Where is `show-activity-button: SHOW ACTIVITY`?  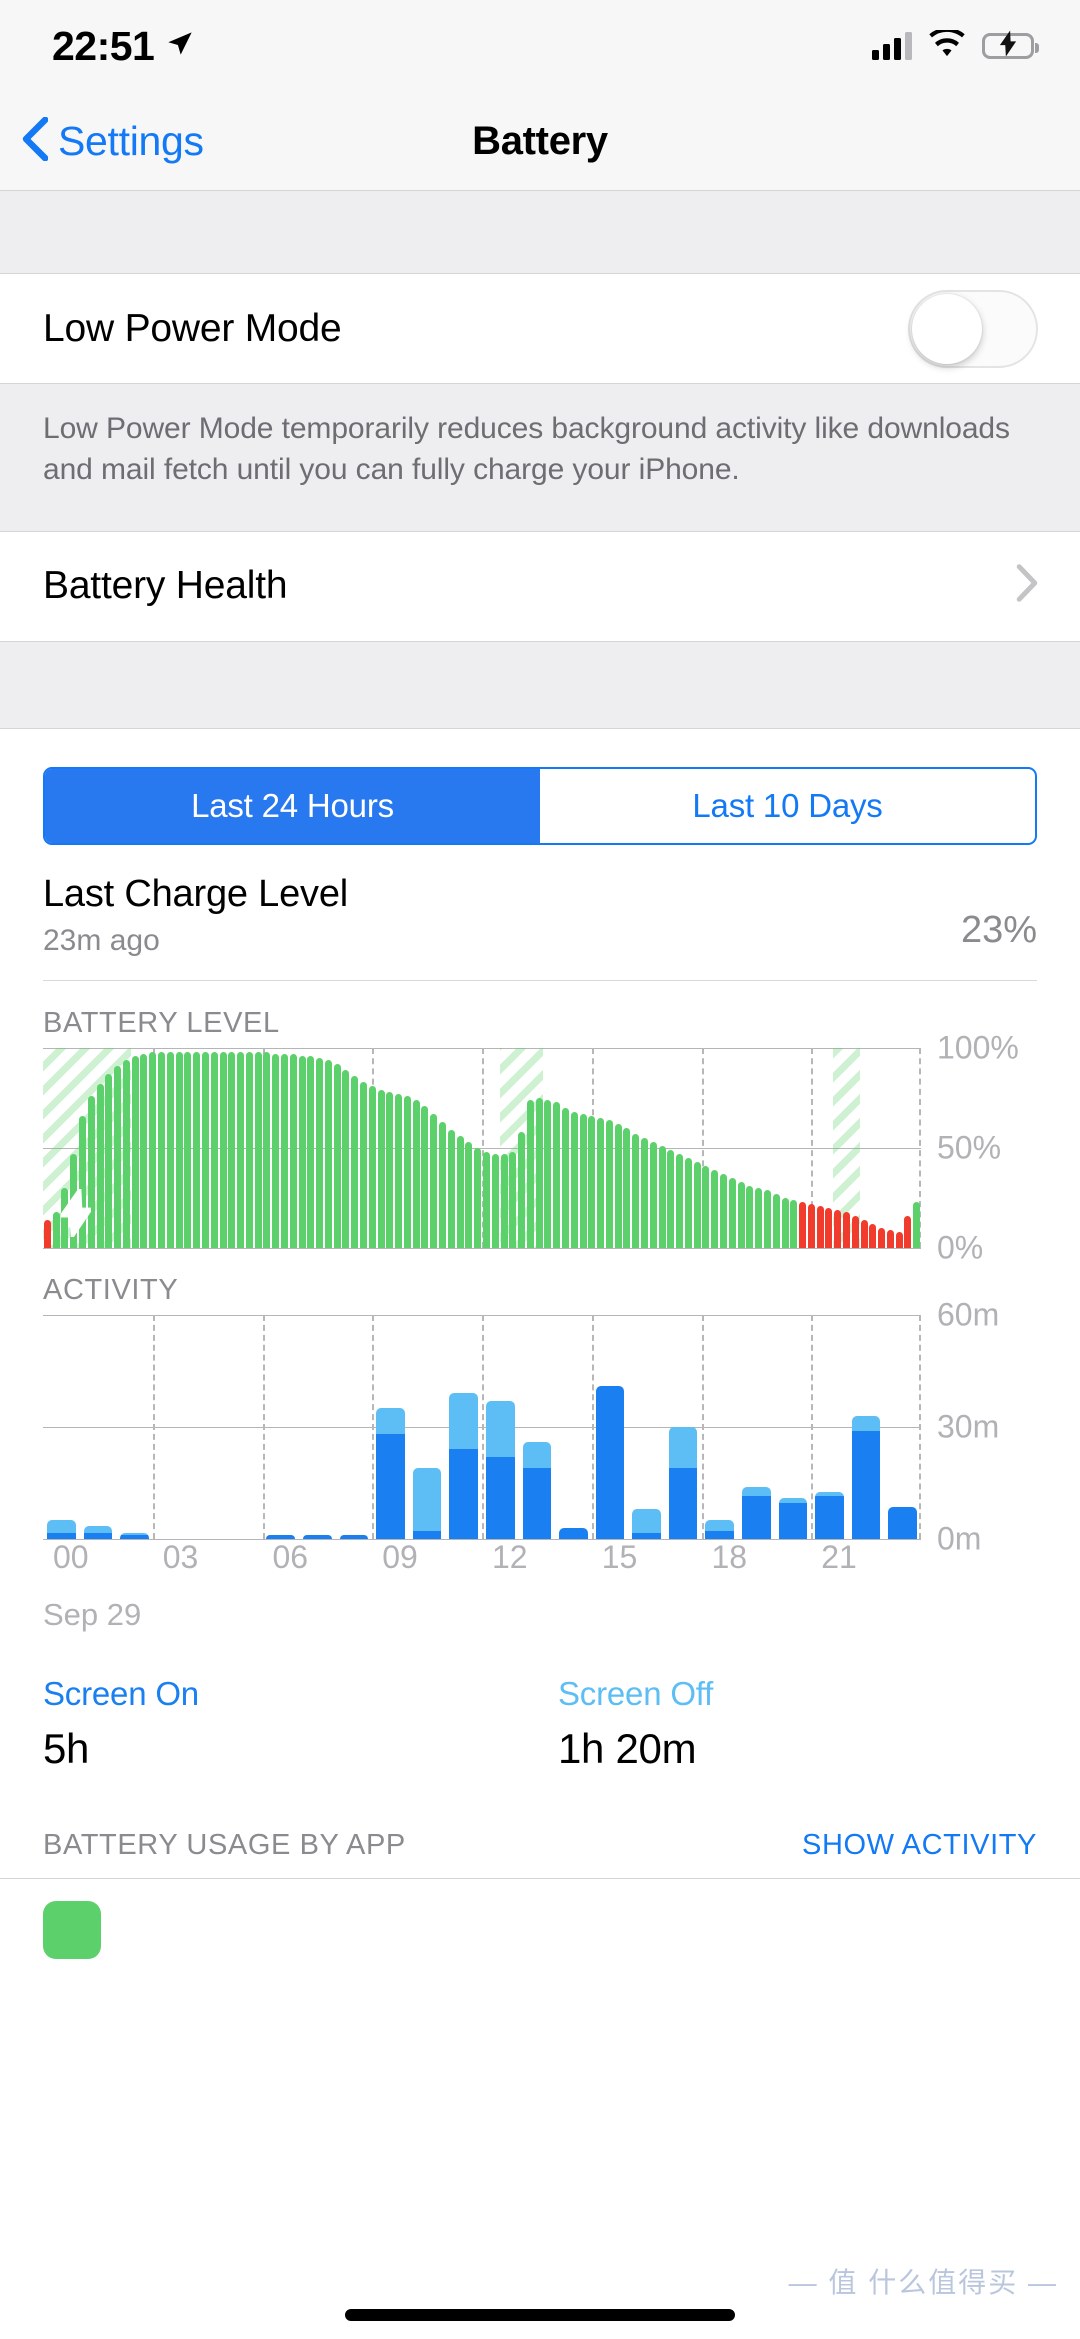
show-activity-button: SHOW ACTIVITY is located at coordinates (919, 1845).